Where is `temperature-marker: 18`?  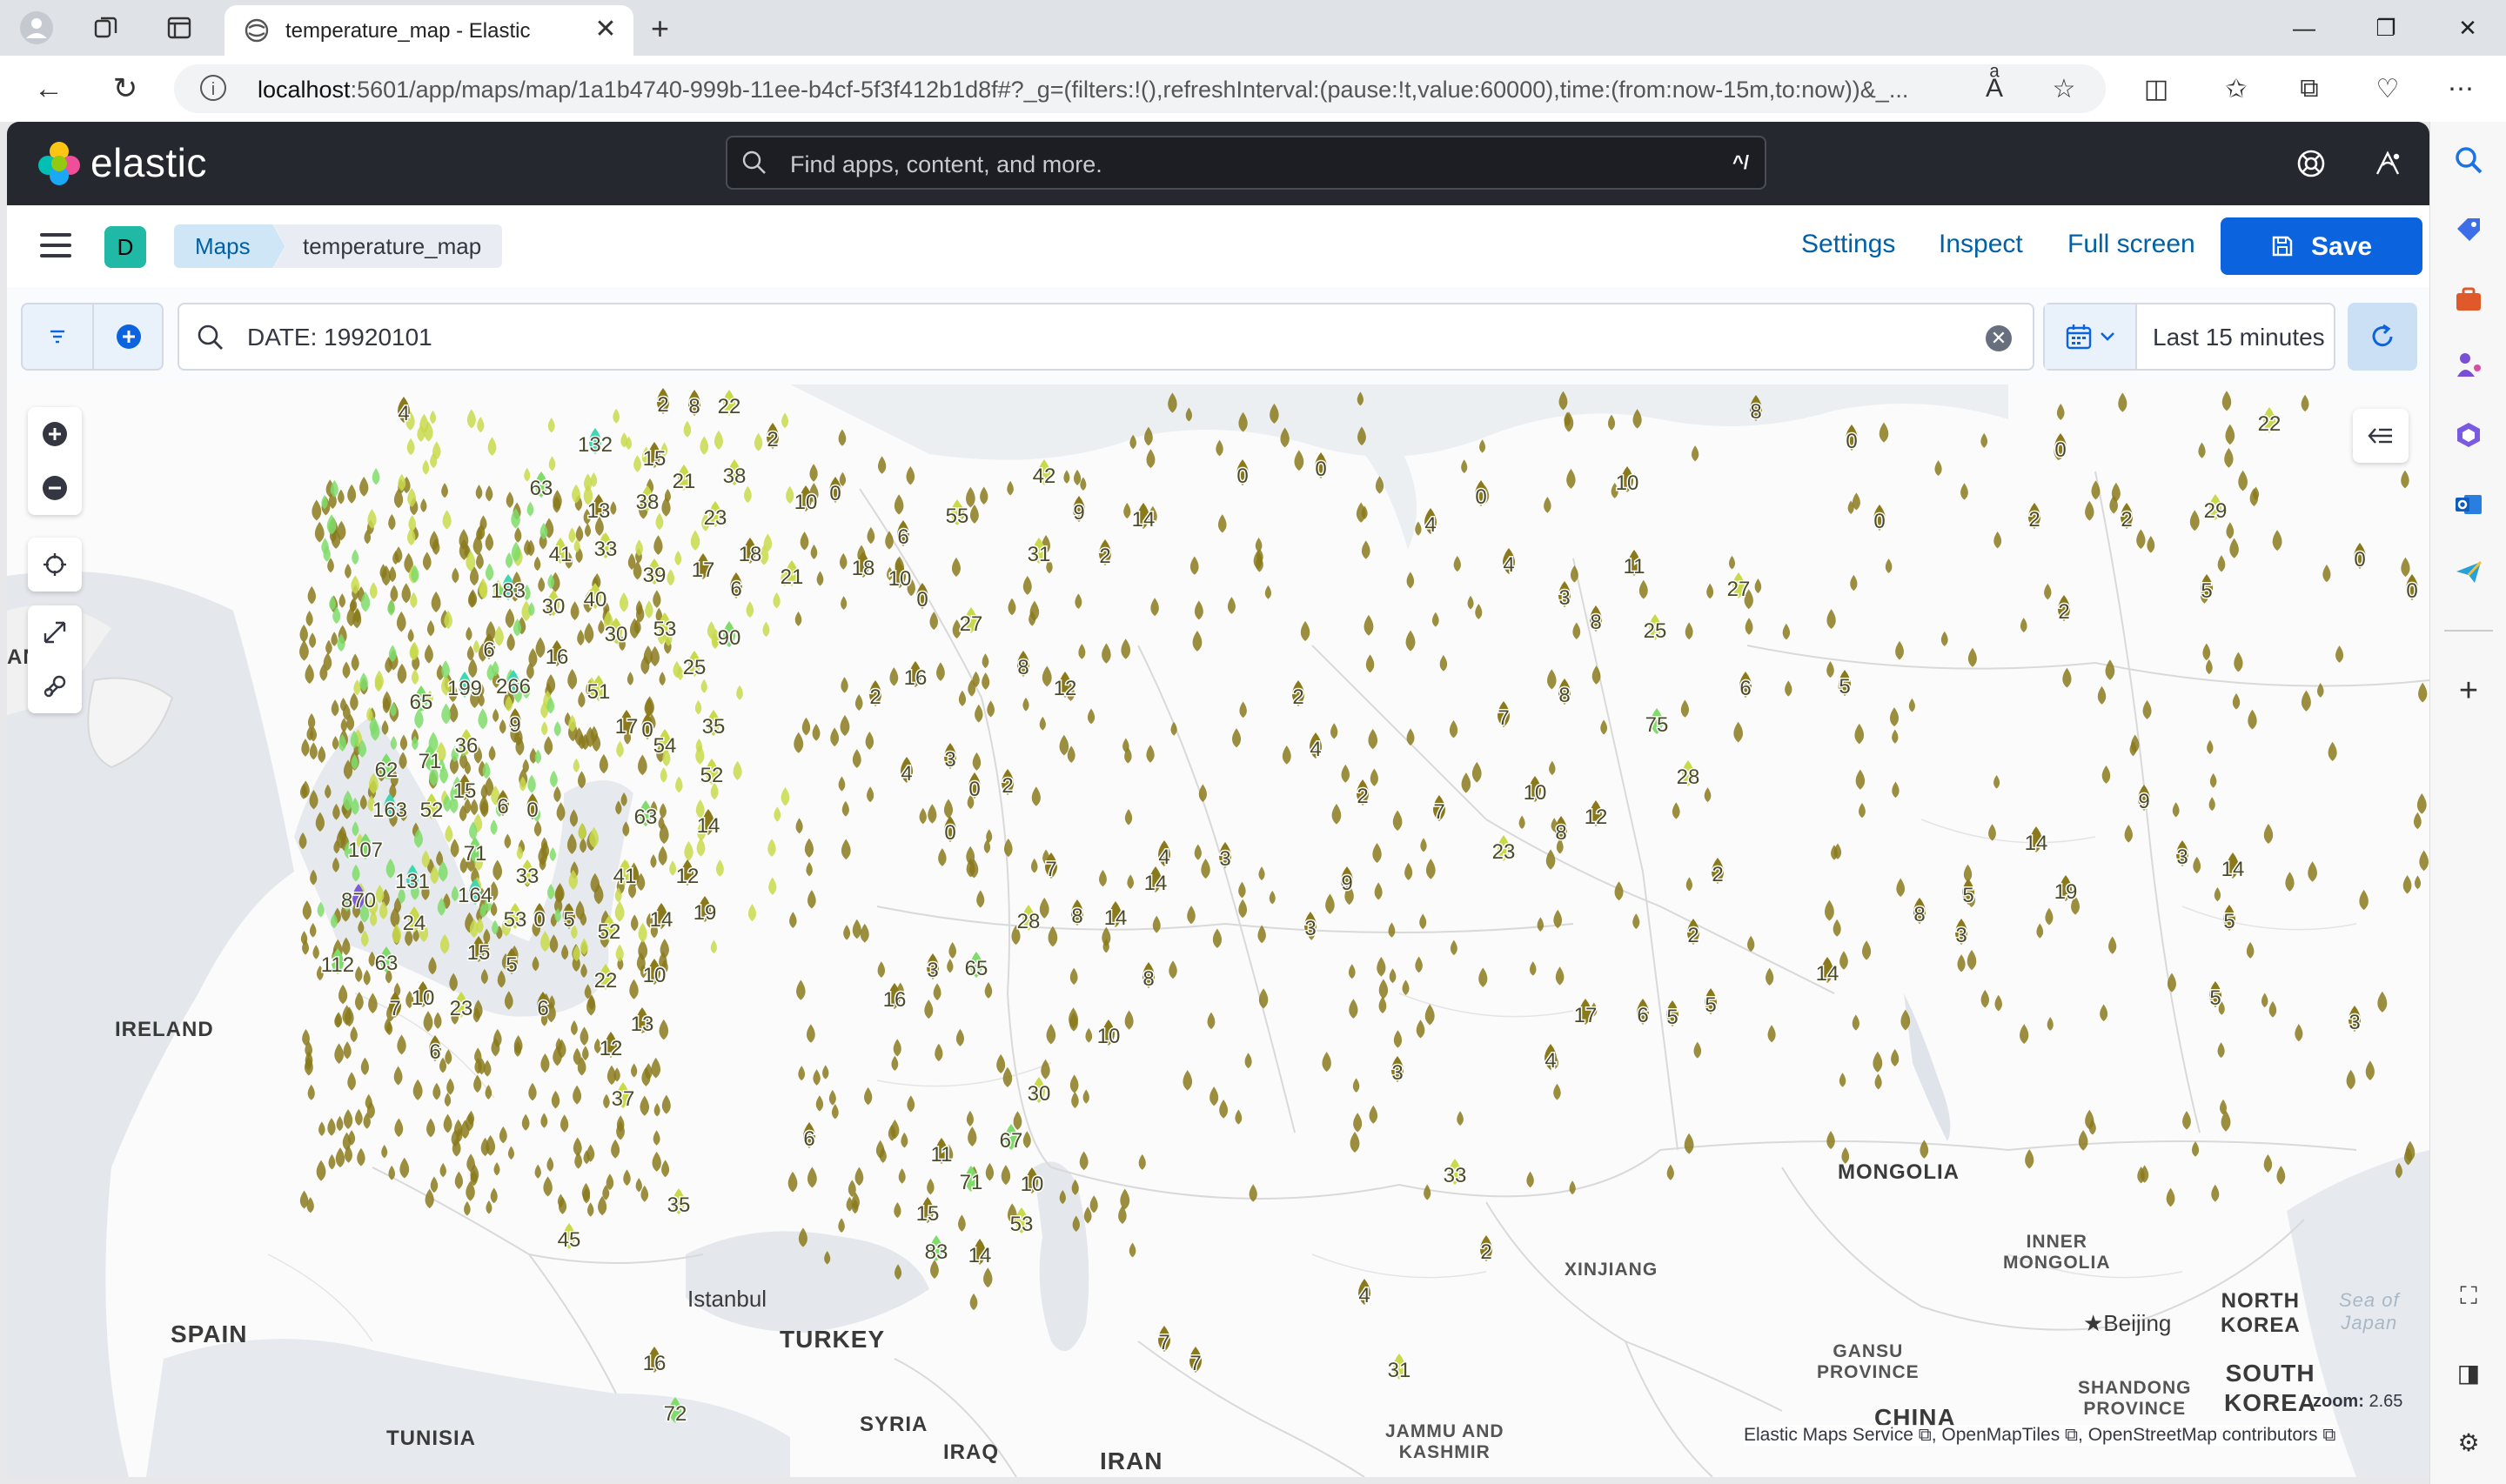
temperature-marker: 18 is located at coordinates (750, 553).